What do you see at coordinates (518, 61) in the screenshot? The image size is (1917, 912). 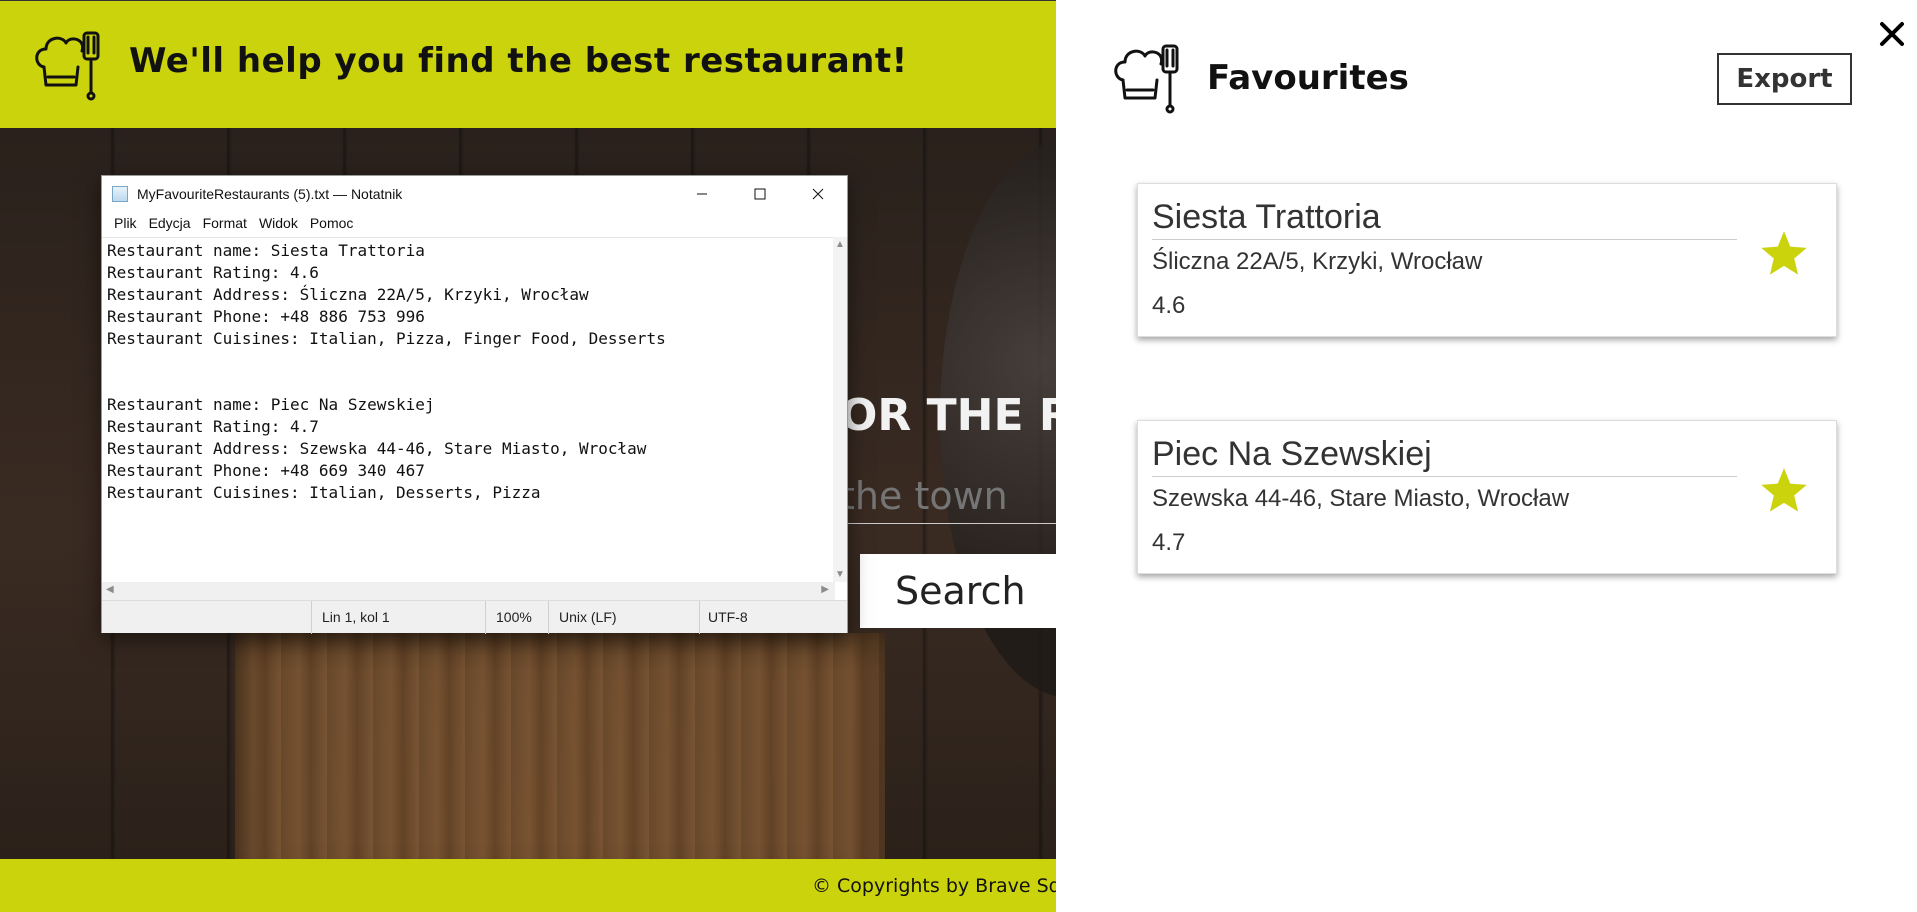 I see `header-title: We'll help you find the best restaurant!` at bounding box center [518, 61].